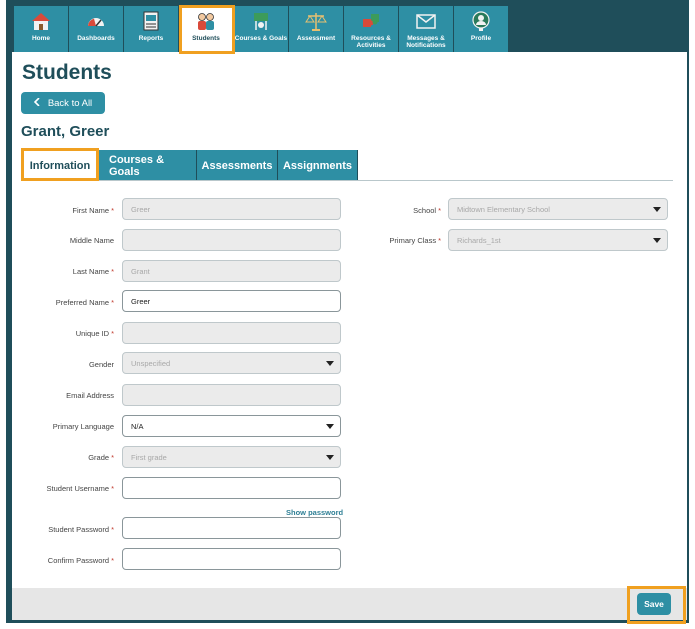  What do you see at coordinates (427, 210) in the screenshot?
I see `school-label: School *` at bounding box center [427, 210].